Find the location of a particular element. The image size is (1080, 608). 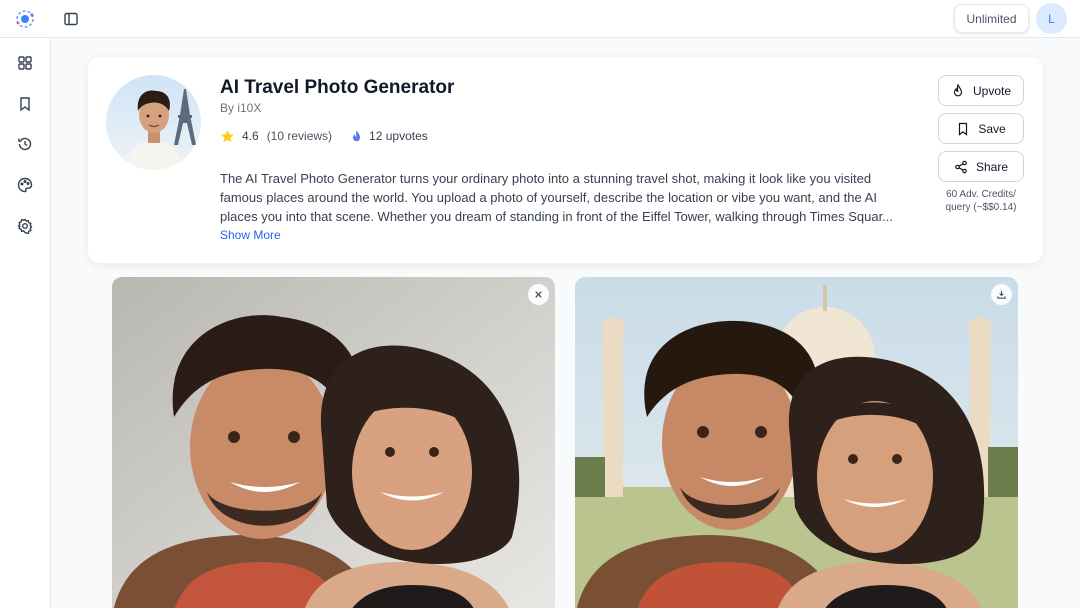

credit-cost: 60 Adv. Credits/ query (~$$0.14) is located at coordinates (981, 201).